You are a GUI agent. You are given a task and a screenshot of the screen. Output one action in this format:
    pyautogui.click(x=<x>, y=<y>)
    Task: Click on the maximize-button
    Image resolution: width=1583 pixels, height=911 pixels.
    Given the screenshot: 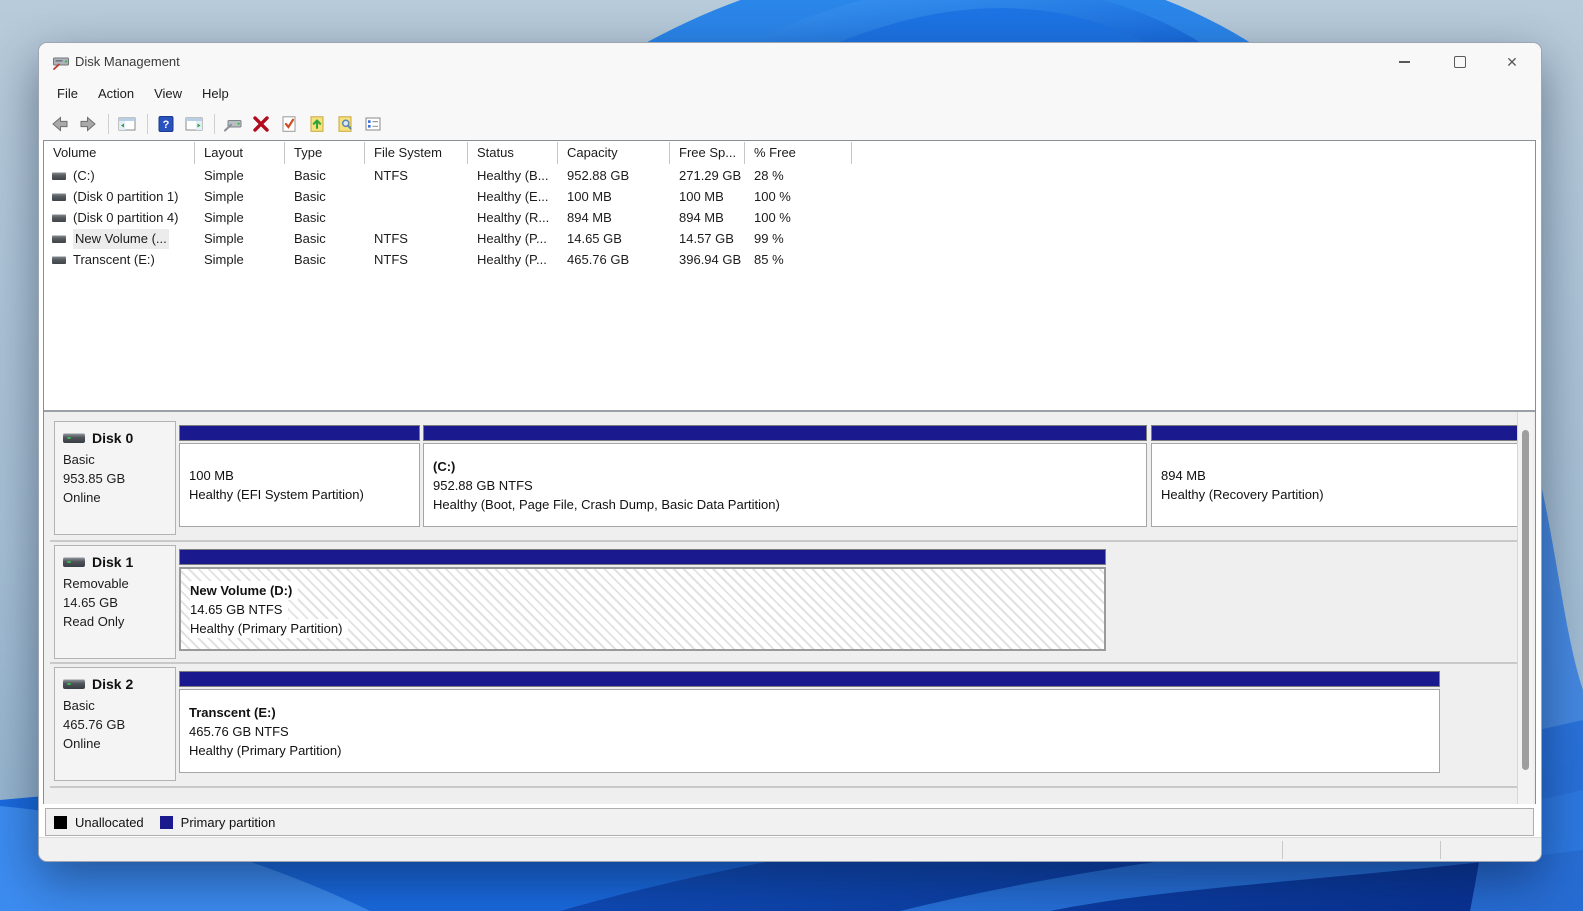 What is the action you would take?
    pyautogui.click(x=1460, y=62)
    